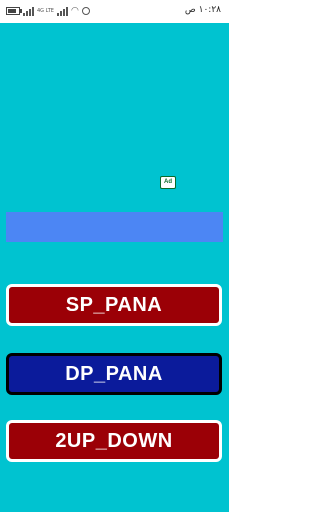 Image resolution: width=320 pixels, height=512 pixels. Describe the element at coordinates (168, 182) in the screenshot. I see `ad-badge: Ad` at that location.